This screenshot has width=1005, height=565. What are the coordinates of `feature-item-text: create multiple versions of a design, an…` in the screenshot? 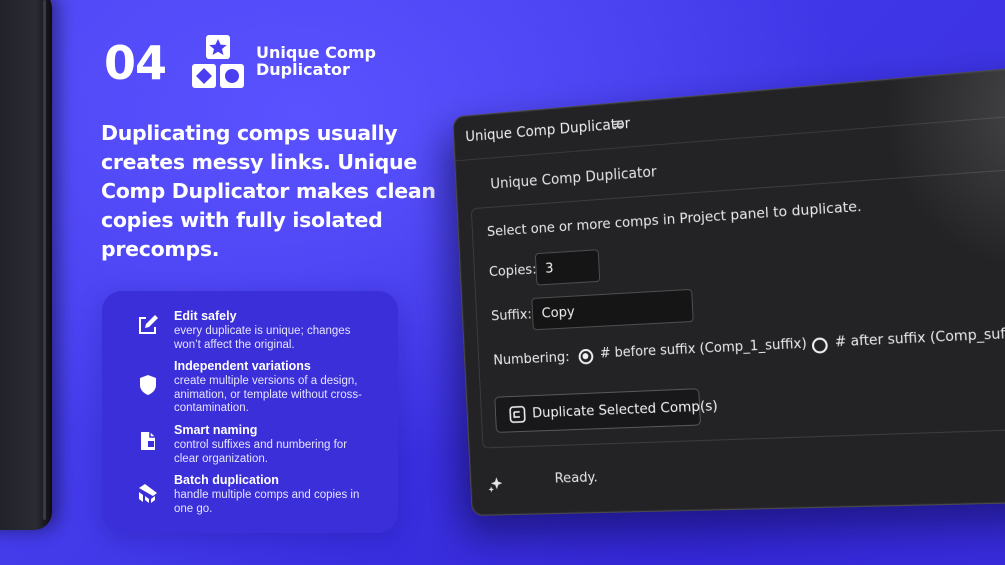 It's located at (274, 395).